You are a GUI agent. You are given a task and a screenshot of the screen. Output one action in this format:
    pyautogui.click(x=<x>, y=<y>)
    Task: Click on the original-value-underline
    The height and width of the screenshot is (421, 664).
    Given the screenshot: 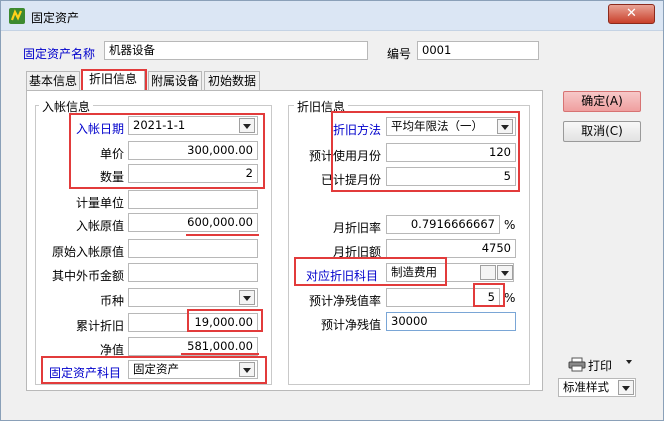 What is the action you would take?
    pyautogui.click(x=222, y=235)
    